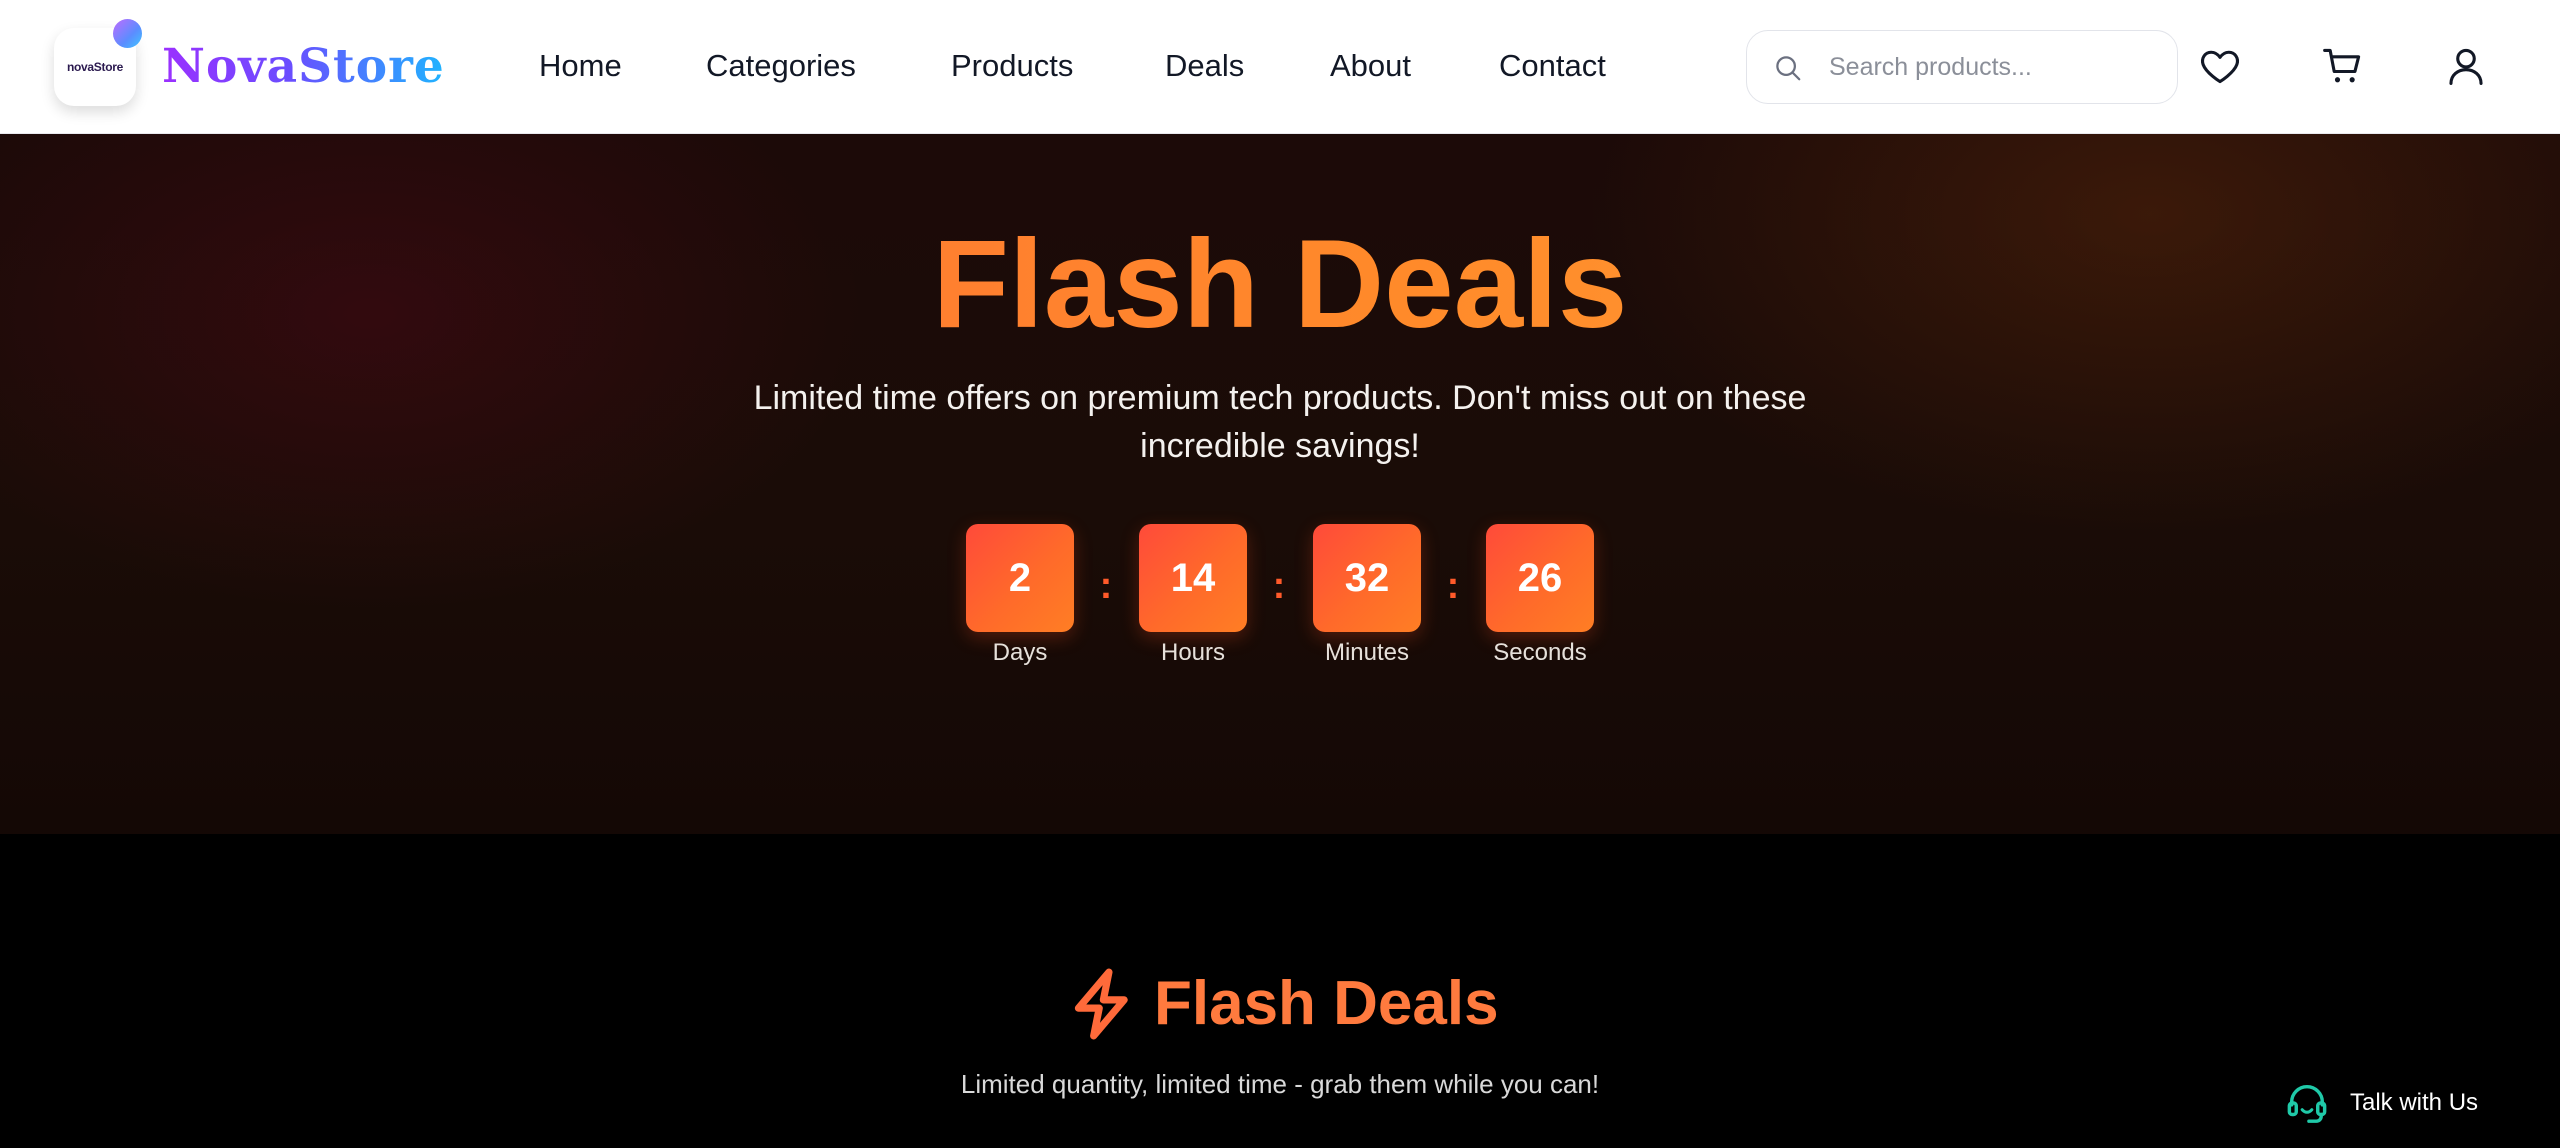  What do you see at coordinates (1020, 652) in the screenshot?
I see `countdown-days-label: Days` at bounding box center [1020, 652].